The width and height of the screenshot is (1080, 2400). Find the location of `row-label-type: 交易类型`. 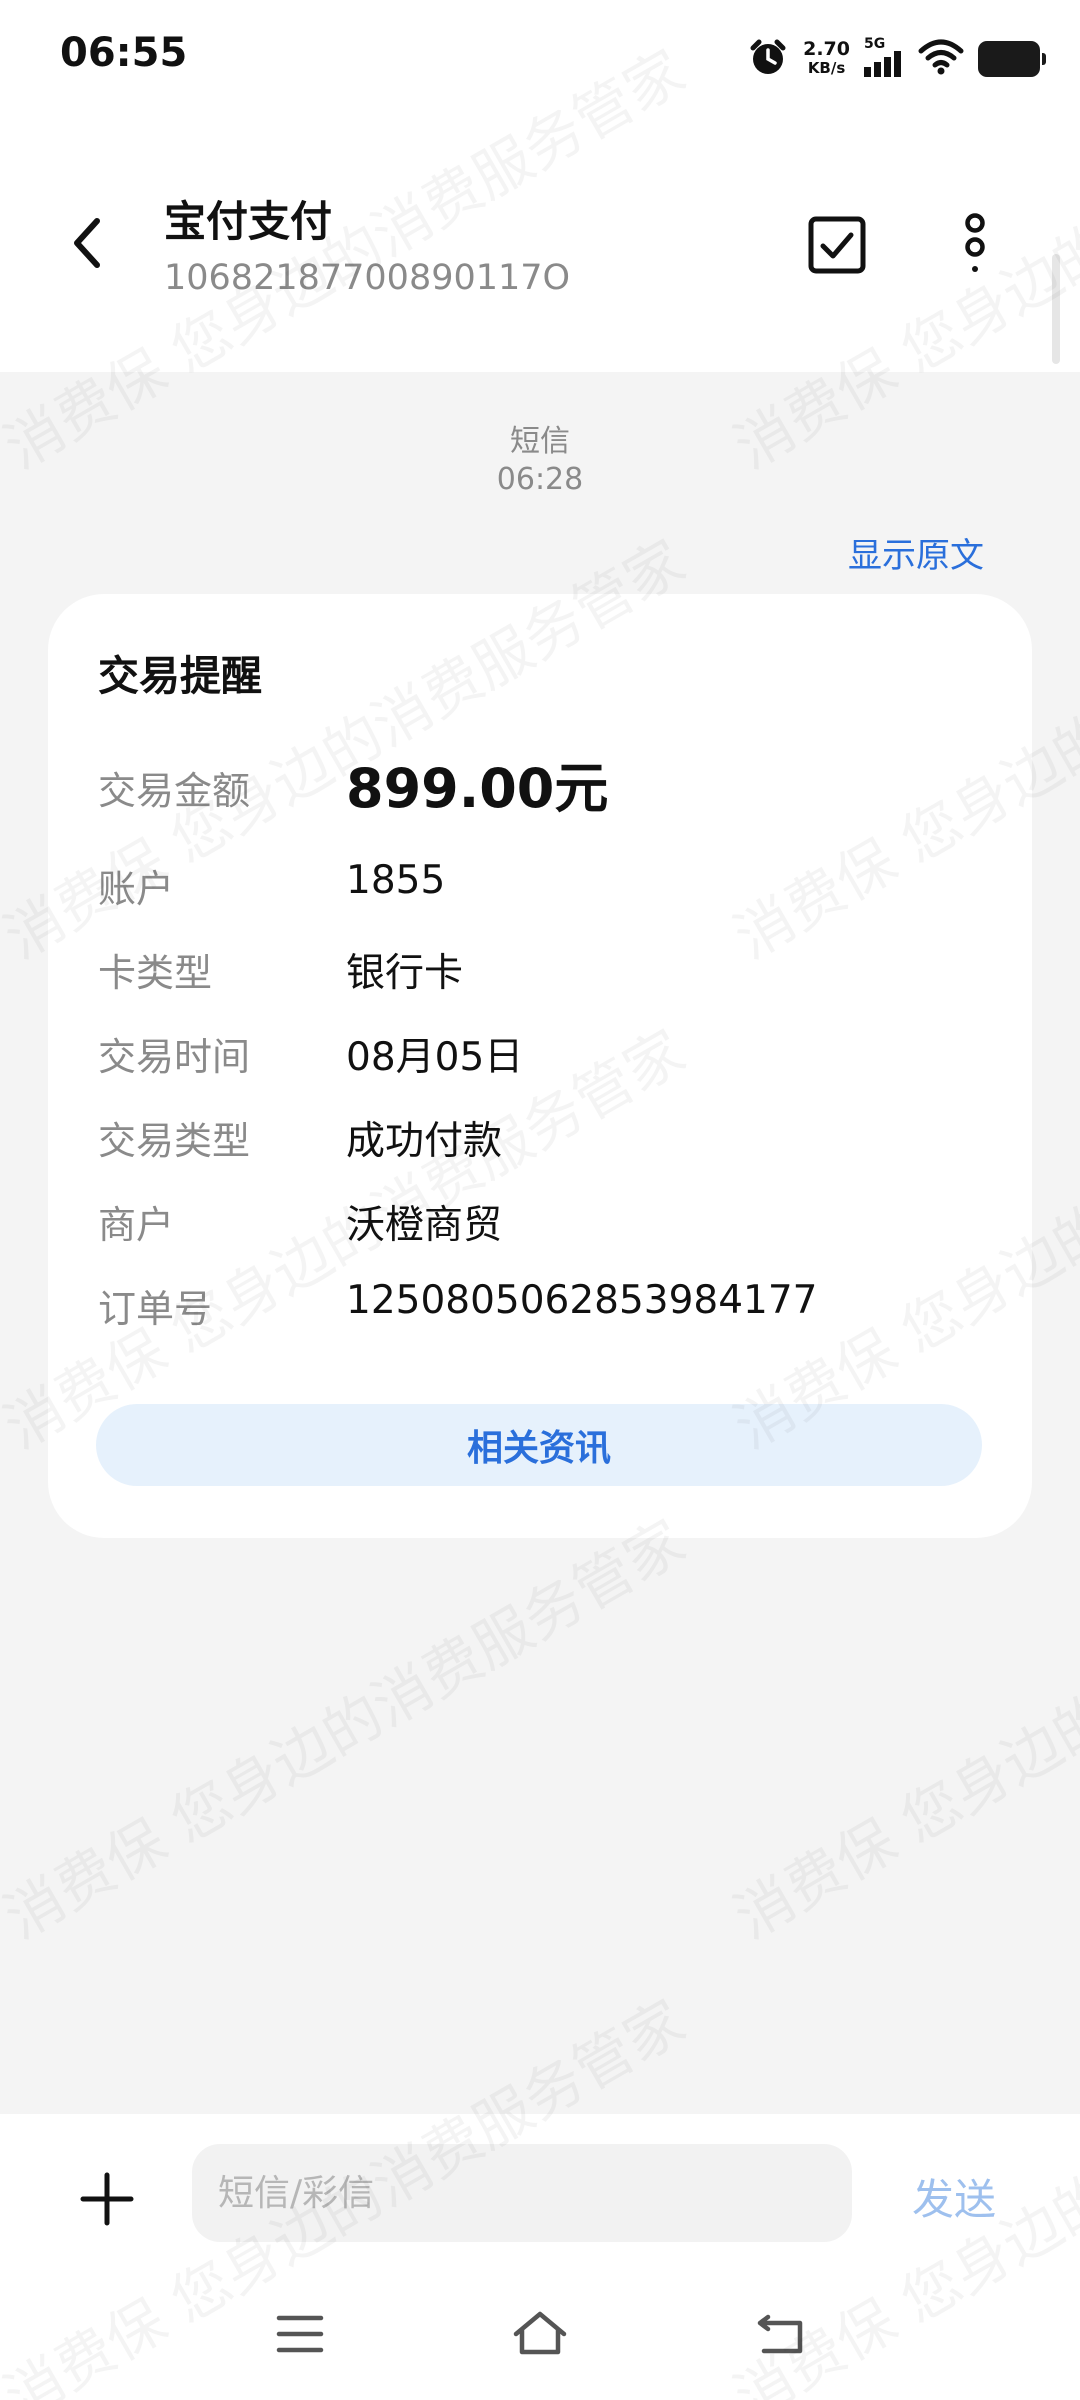

row-label-type: 交易类型 is located at coordinates (174, 1141).